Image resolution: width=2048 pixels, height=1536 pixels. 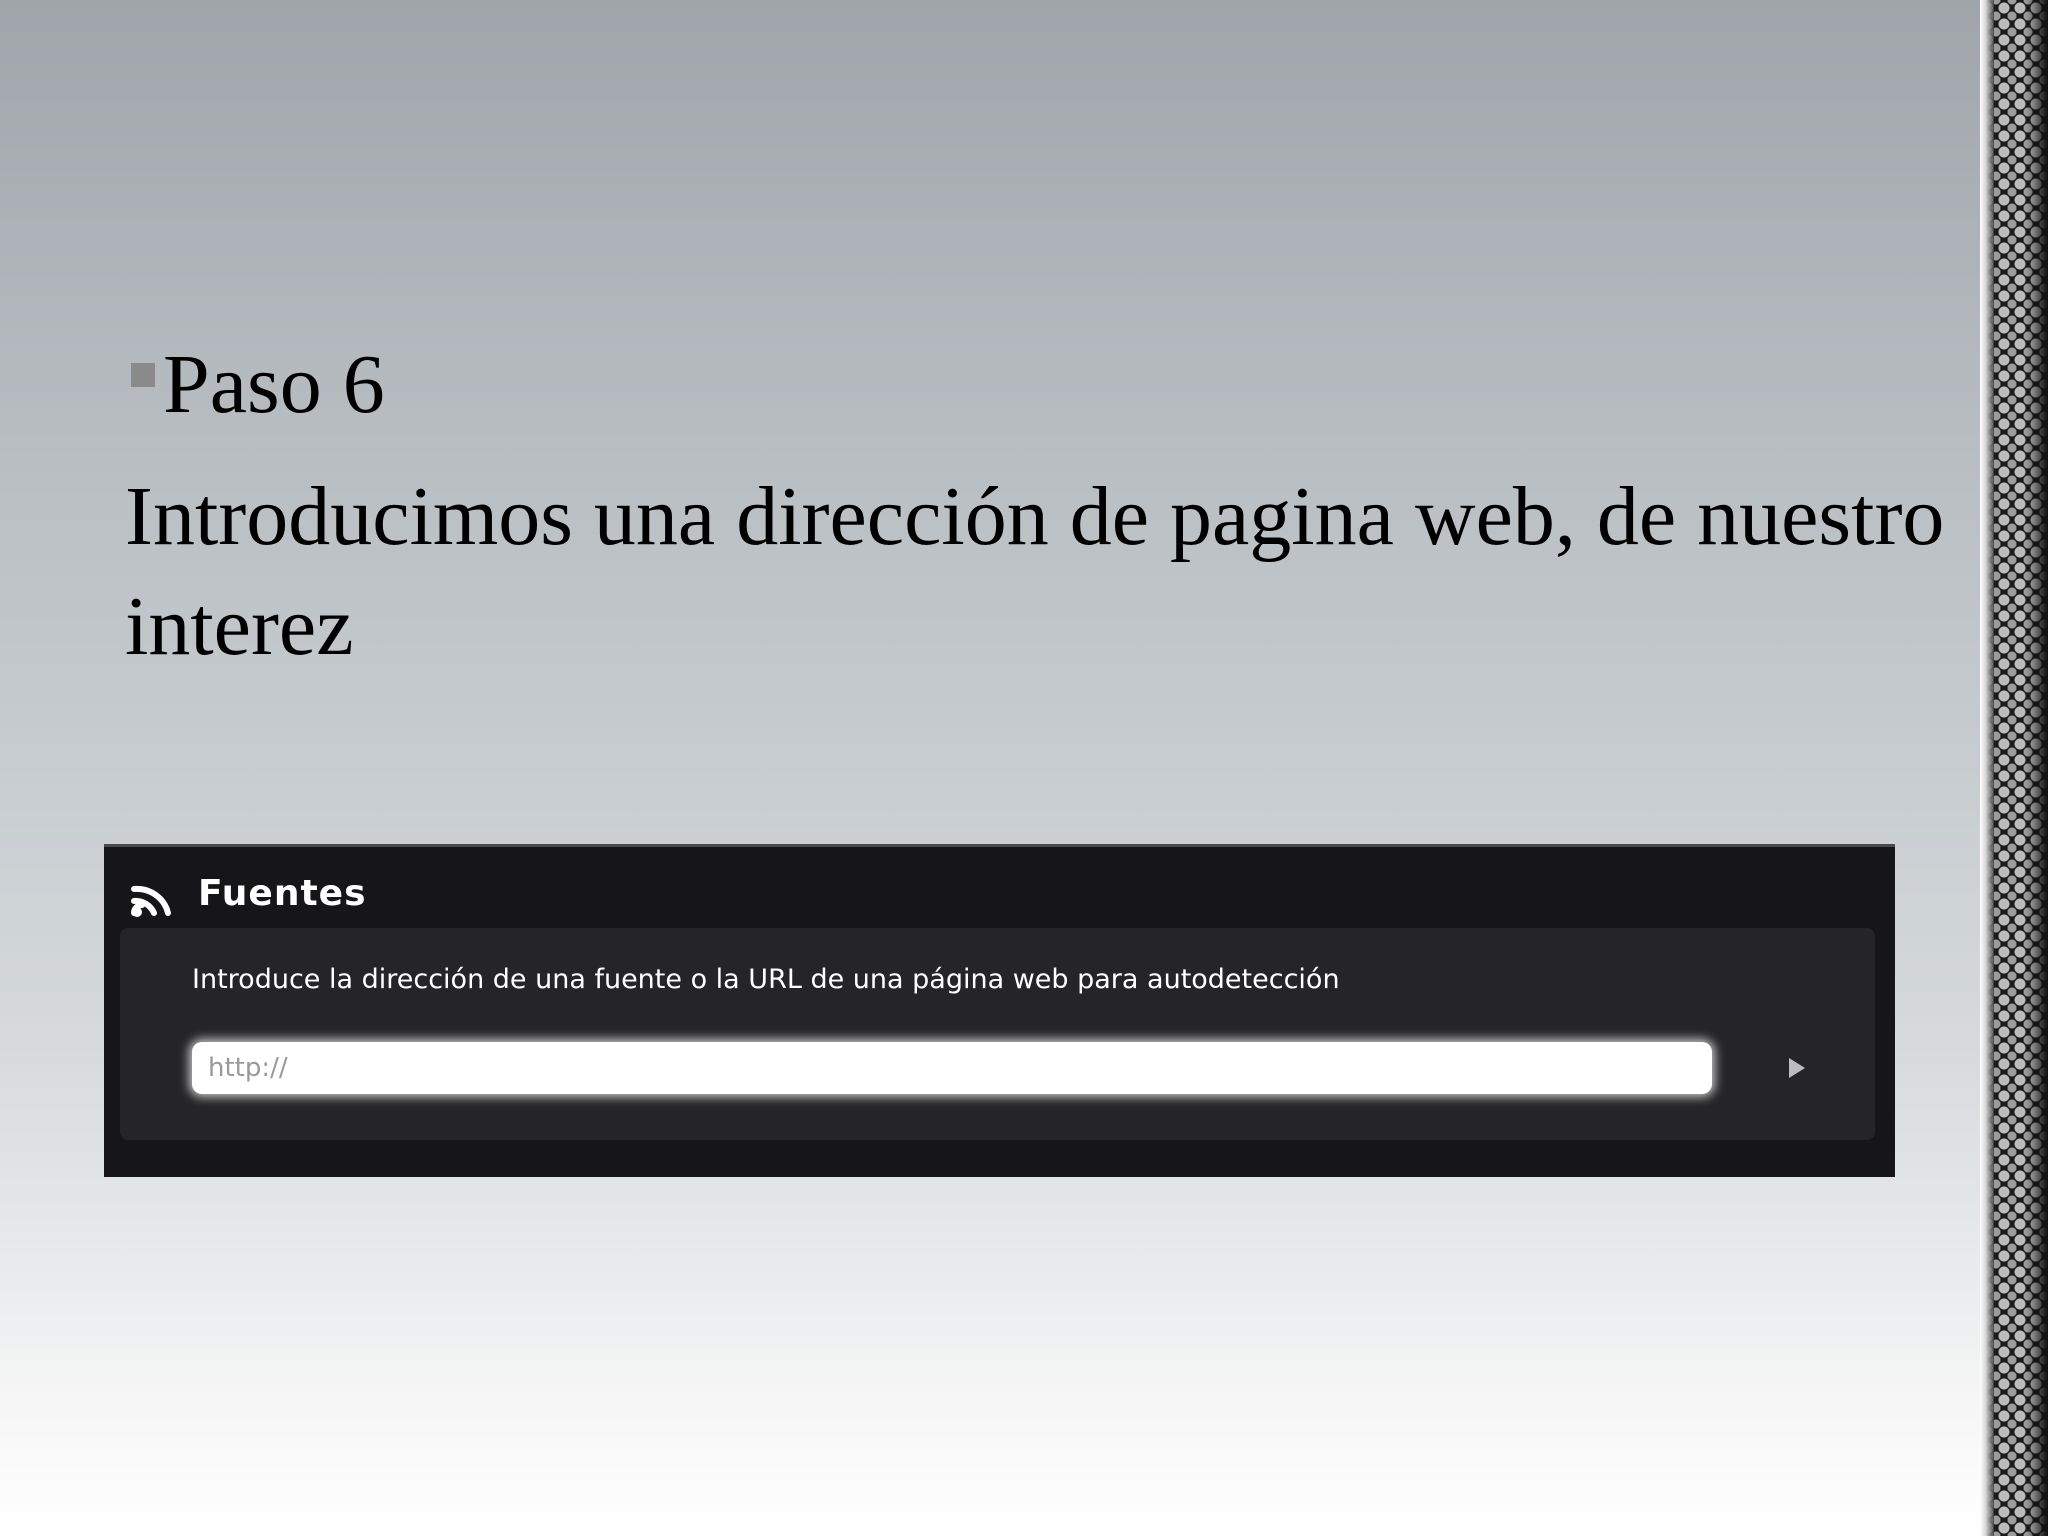 I want to click on decorative-side-strip, so click(x=2014, y=768).